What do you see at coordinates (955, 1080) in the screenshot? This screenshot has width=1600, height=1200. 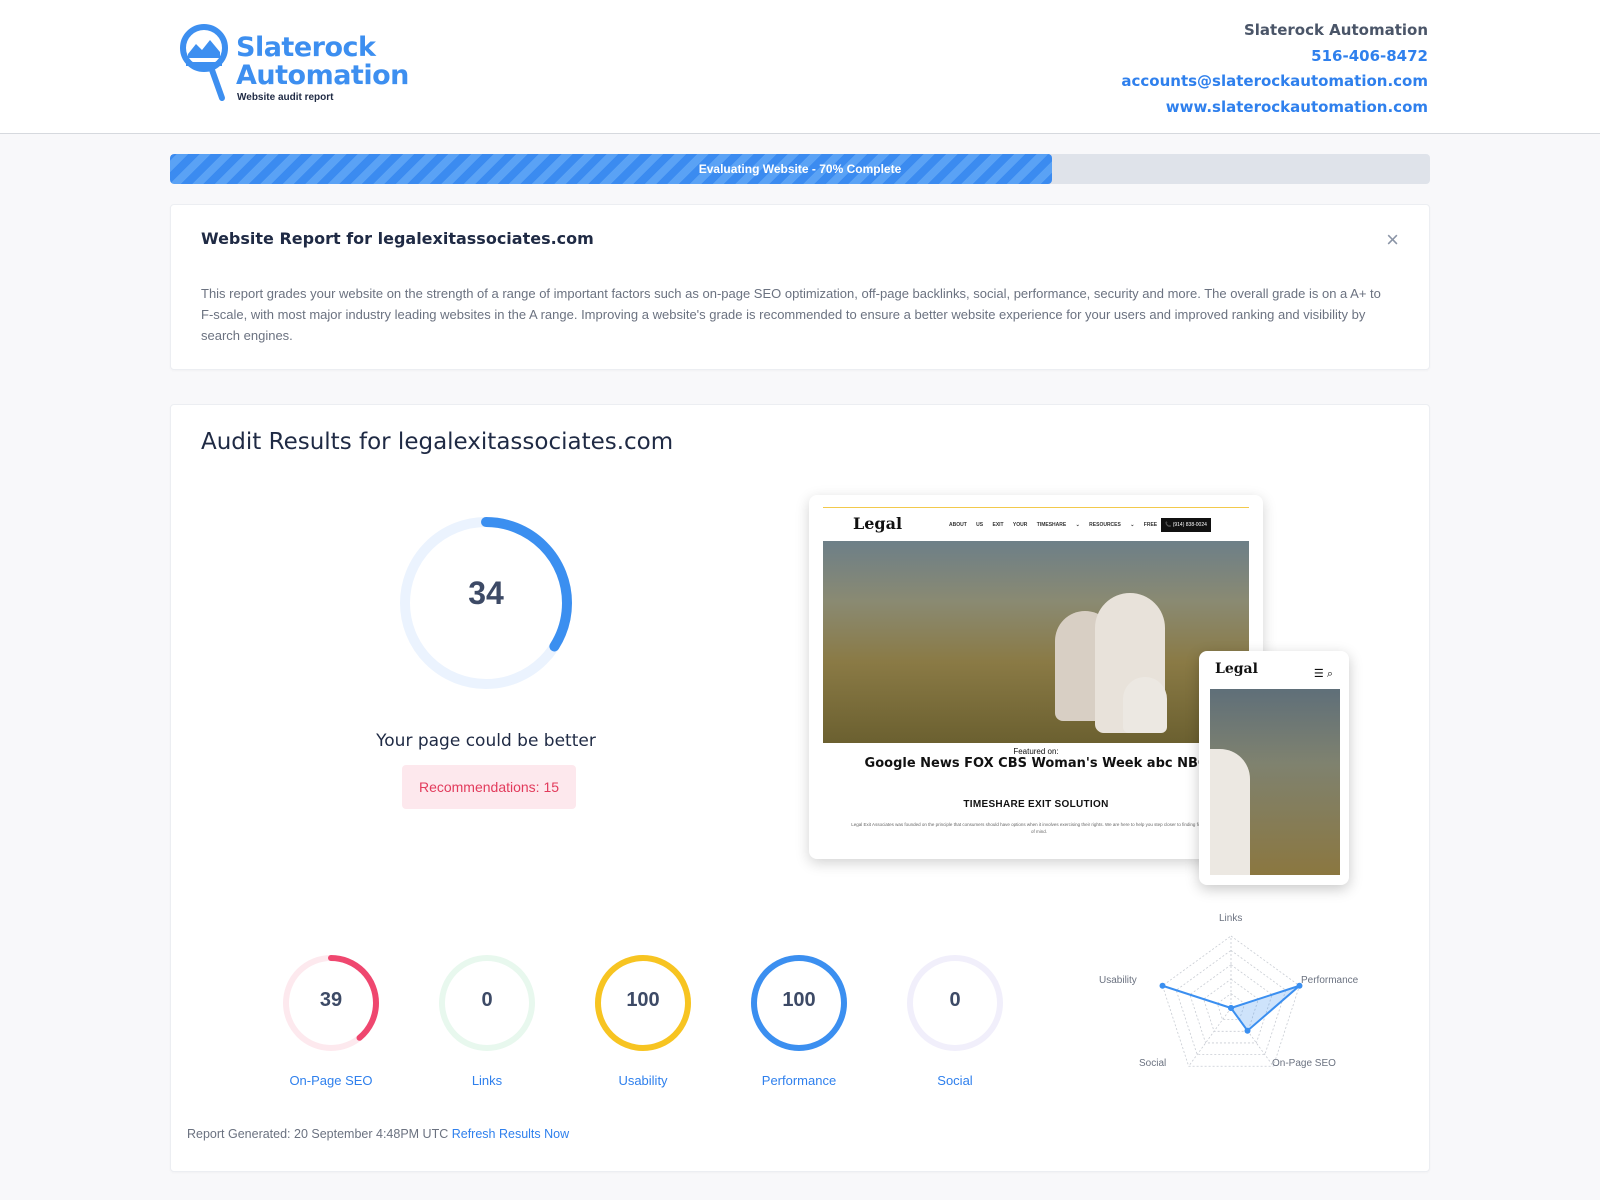 I see `social-link: Social` at bounding box center [955, 1080].